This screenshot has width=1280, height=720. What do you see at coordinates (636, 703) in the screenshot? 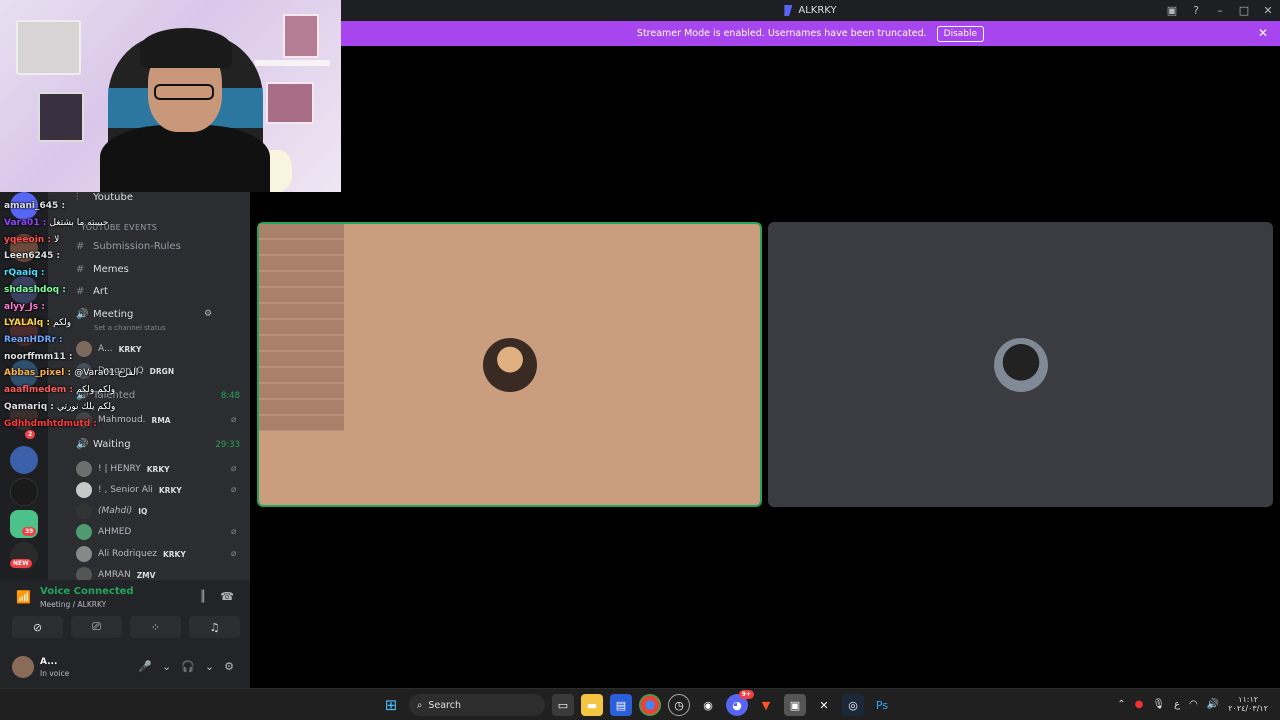
I see `taskbar-apps: ⊞ ⌕ Search ▭ ▬ ▤ ◷ ◉ ◕ 9+ ▼ ▣ ✕ ◎ Ps` at bounding box center [636, 703].